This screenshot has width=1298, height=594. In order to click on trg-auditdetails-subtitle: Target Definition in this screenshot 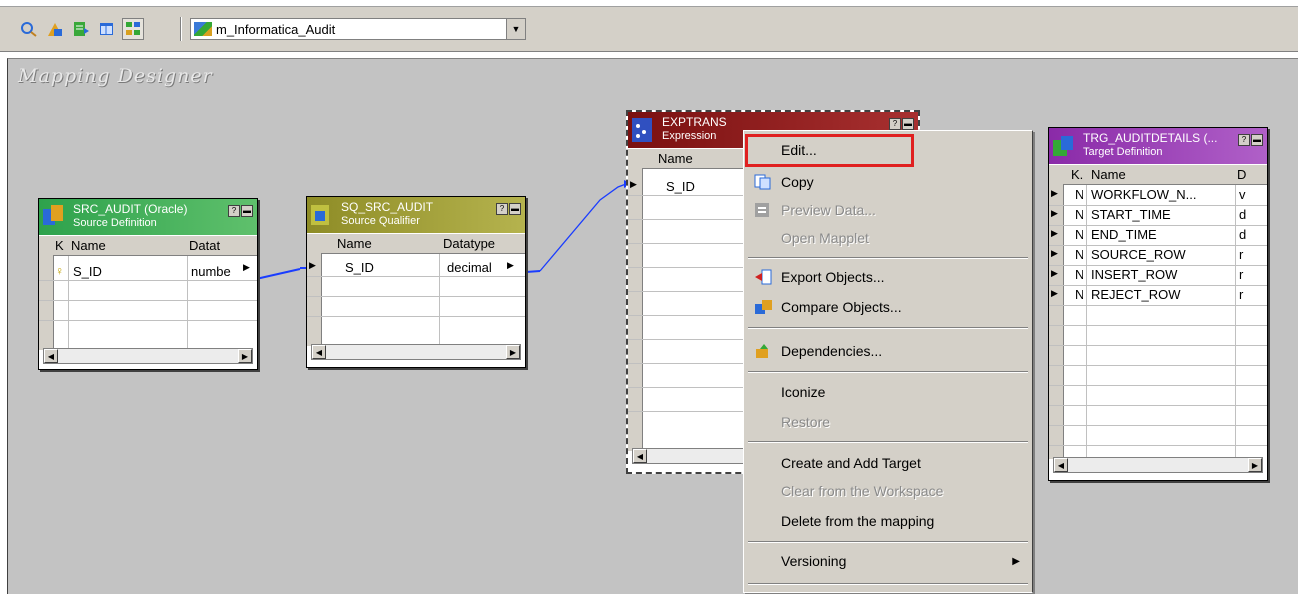, I will do `click(1123, 152)`.